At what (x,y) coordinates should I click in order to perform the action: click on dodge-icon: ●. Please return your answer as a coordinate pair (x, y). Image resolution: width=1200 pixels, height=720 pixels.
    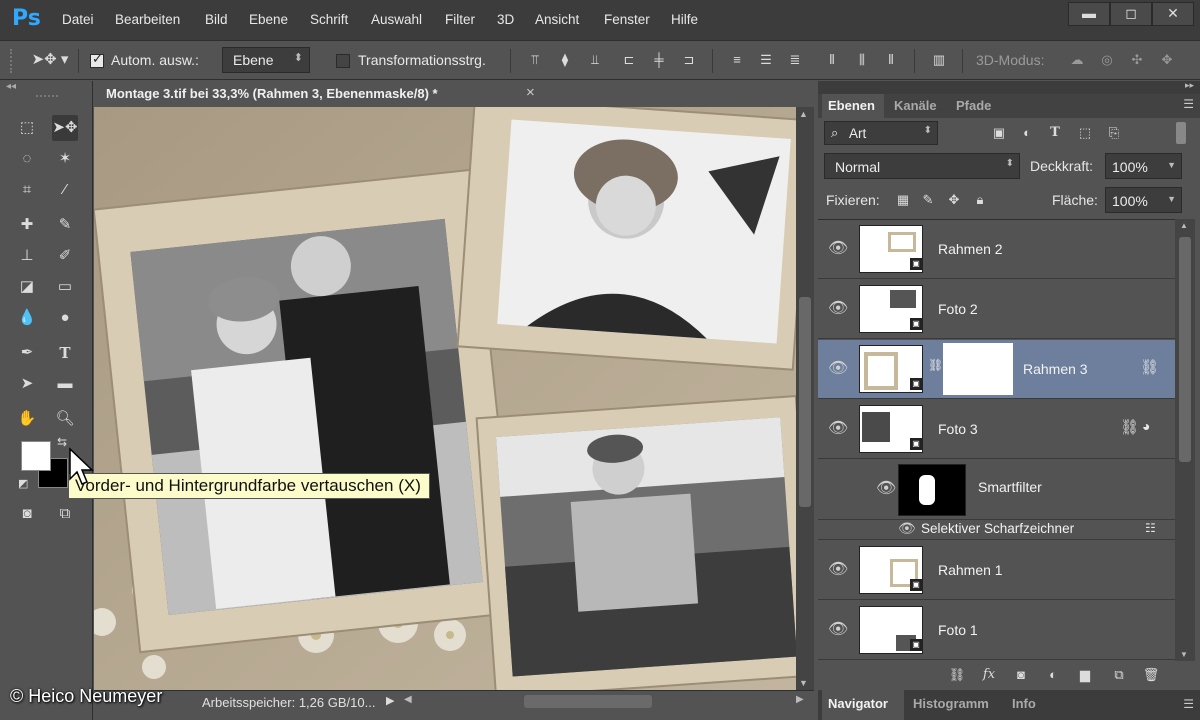
    Looking at the image, I should click on (65, 318).